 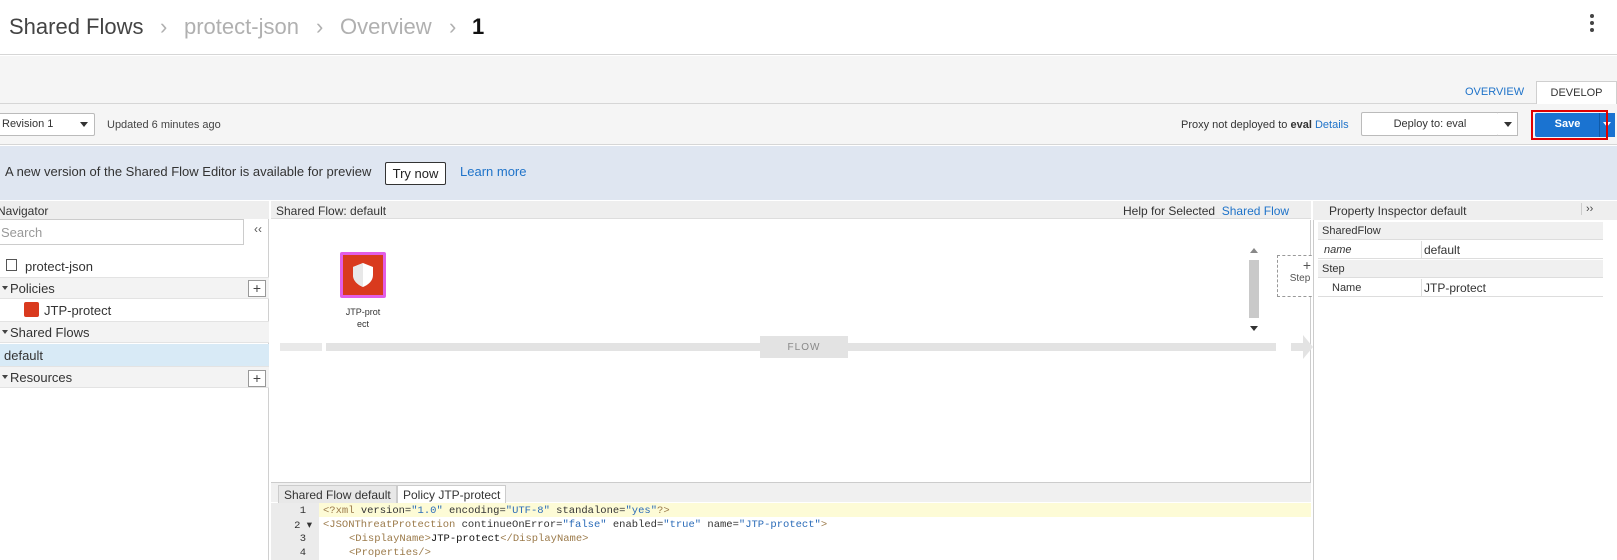 I want to click on tab-shared-flow-default: Shared Flow default, so click(x=337, y=494).